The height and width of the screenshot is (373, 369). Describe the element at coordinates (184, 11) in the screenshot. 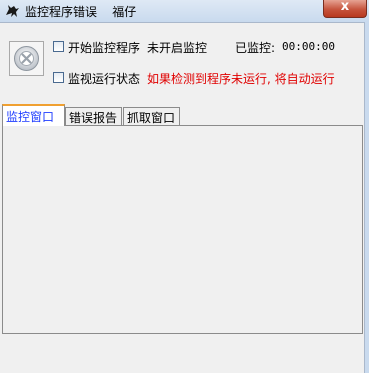

I see `title-bar: 监控程序错误 福仔 x` at that location.